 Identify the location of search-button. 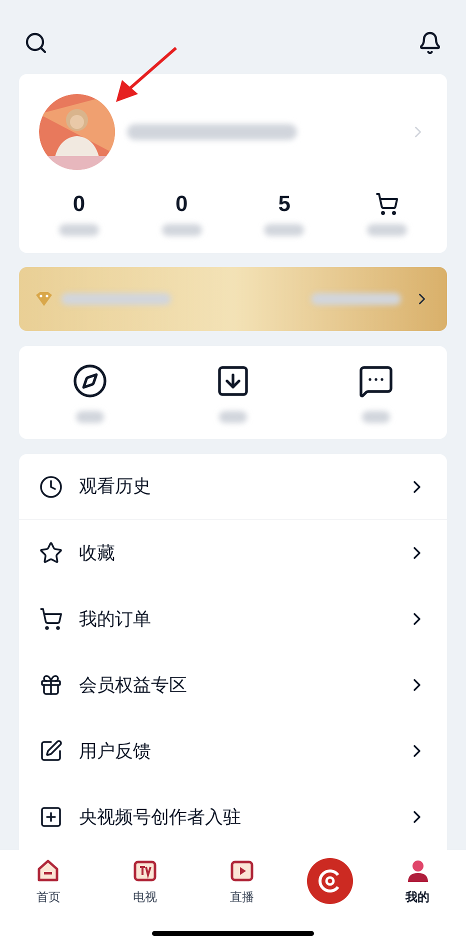
(36, 43).